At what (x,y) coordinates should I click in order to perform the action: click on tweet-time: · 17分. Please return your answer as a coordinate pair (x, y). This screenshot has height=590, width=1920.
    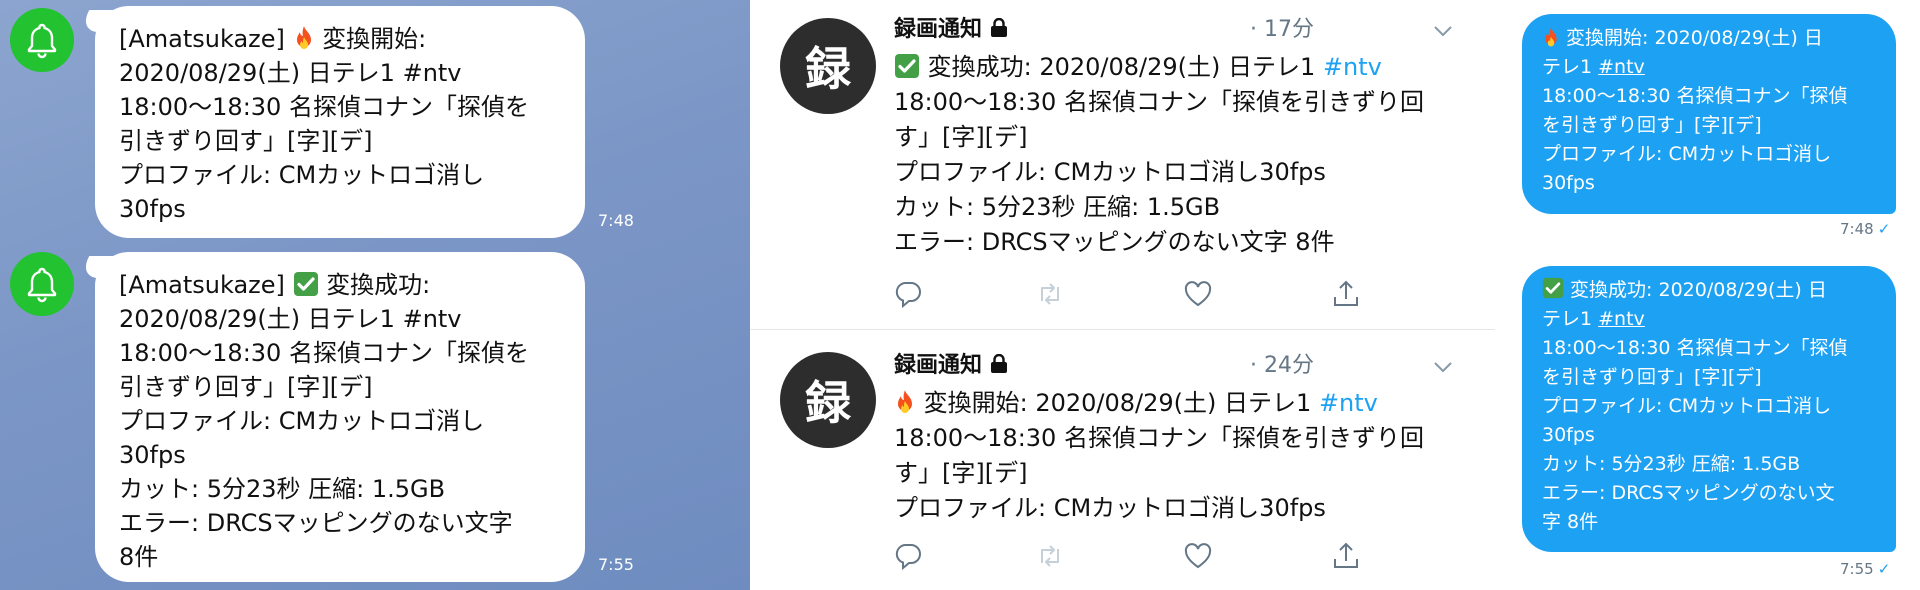
    Looking at the image, I should click on (1282, 30).